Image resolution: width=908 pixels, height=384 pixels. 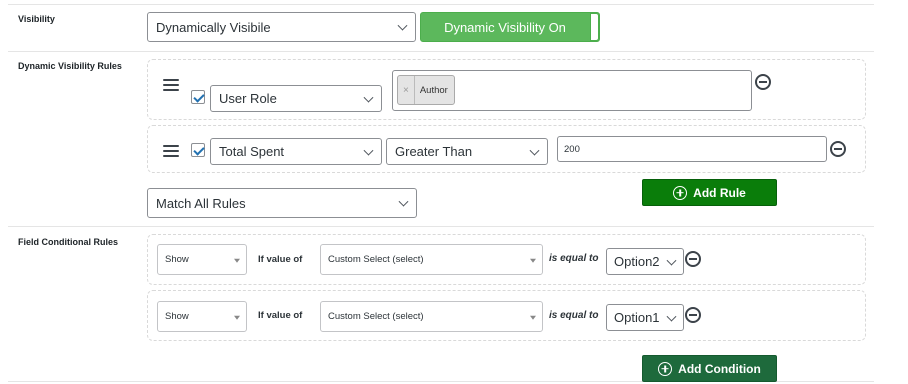 What do you see at coordinates (376, 259) in the screenshot?
I see `condition-1-field-value: Custom Select (select)` at bounding box center [376, 259].